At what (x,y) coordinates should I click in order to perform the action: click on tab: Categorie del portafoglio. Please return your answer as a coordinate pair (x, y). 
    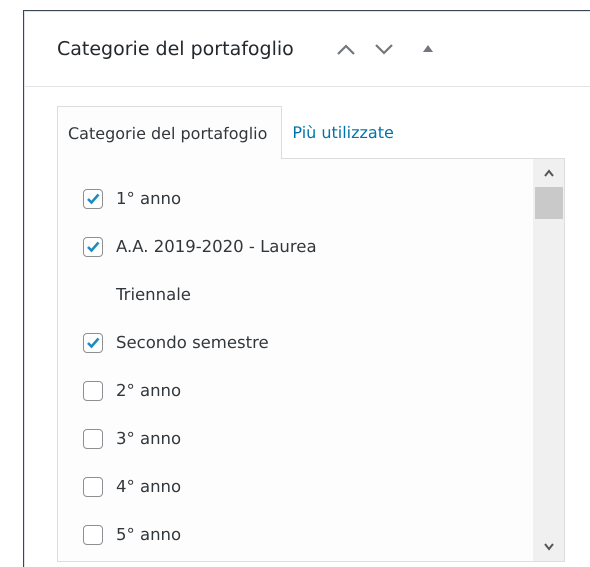
    Looking at the image, I should click on (169, 132).